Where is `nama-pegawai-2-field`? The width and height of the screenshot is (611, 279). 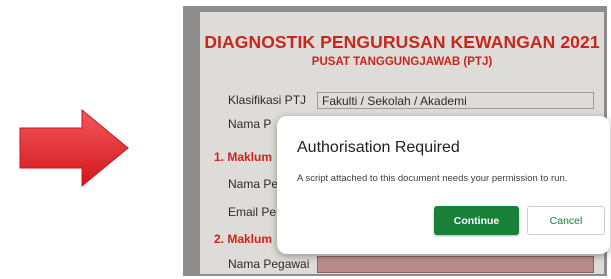 nama-pegawai-2-field is located at coordinates (455, 264).